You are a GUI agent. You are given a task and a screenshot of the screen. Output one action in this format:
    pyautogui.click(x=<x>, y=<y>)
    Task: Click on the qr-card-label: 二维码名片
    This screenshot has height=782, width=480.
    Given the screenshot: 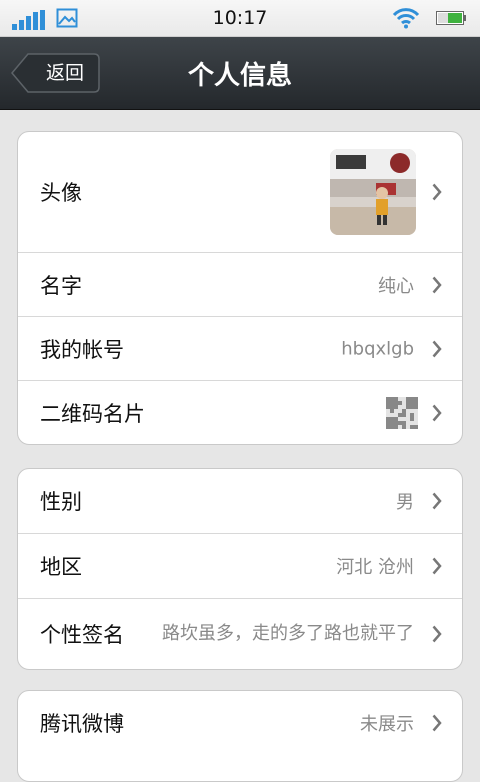 What is the action you would take?
    pyautogui.click(x=92, y=413)
    